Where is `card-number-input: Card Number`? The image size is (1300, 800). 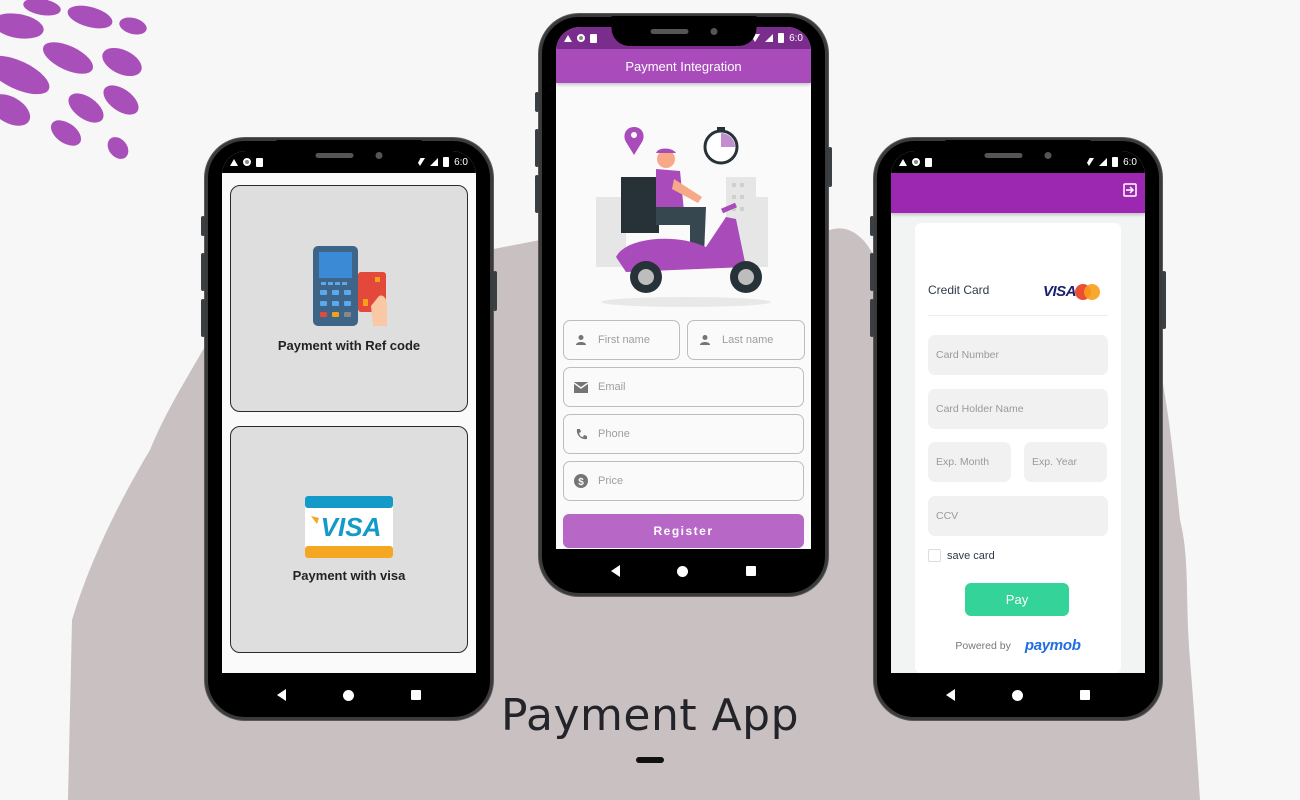
card-number-input: Card Number is located at coordinates (1018, 355).